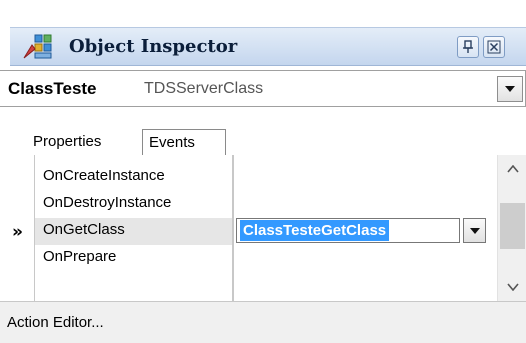 This screenshot has height=343, width=526. I want to click on object-inspector-title-bar: Object Inspector, so click(268, 46).